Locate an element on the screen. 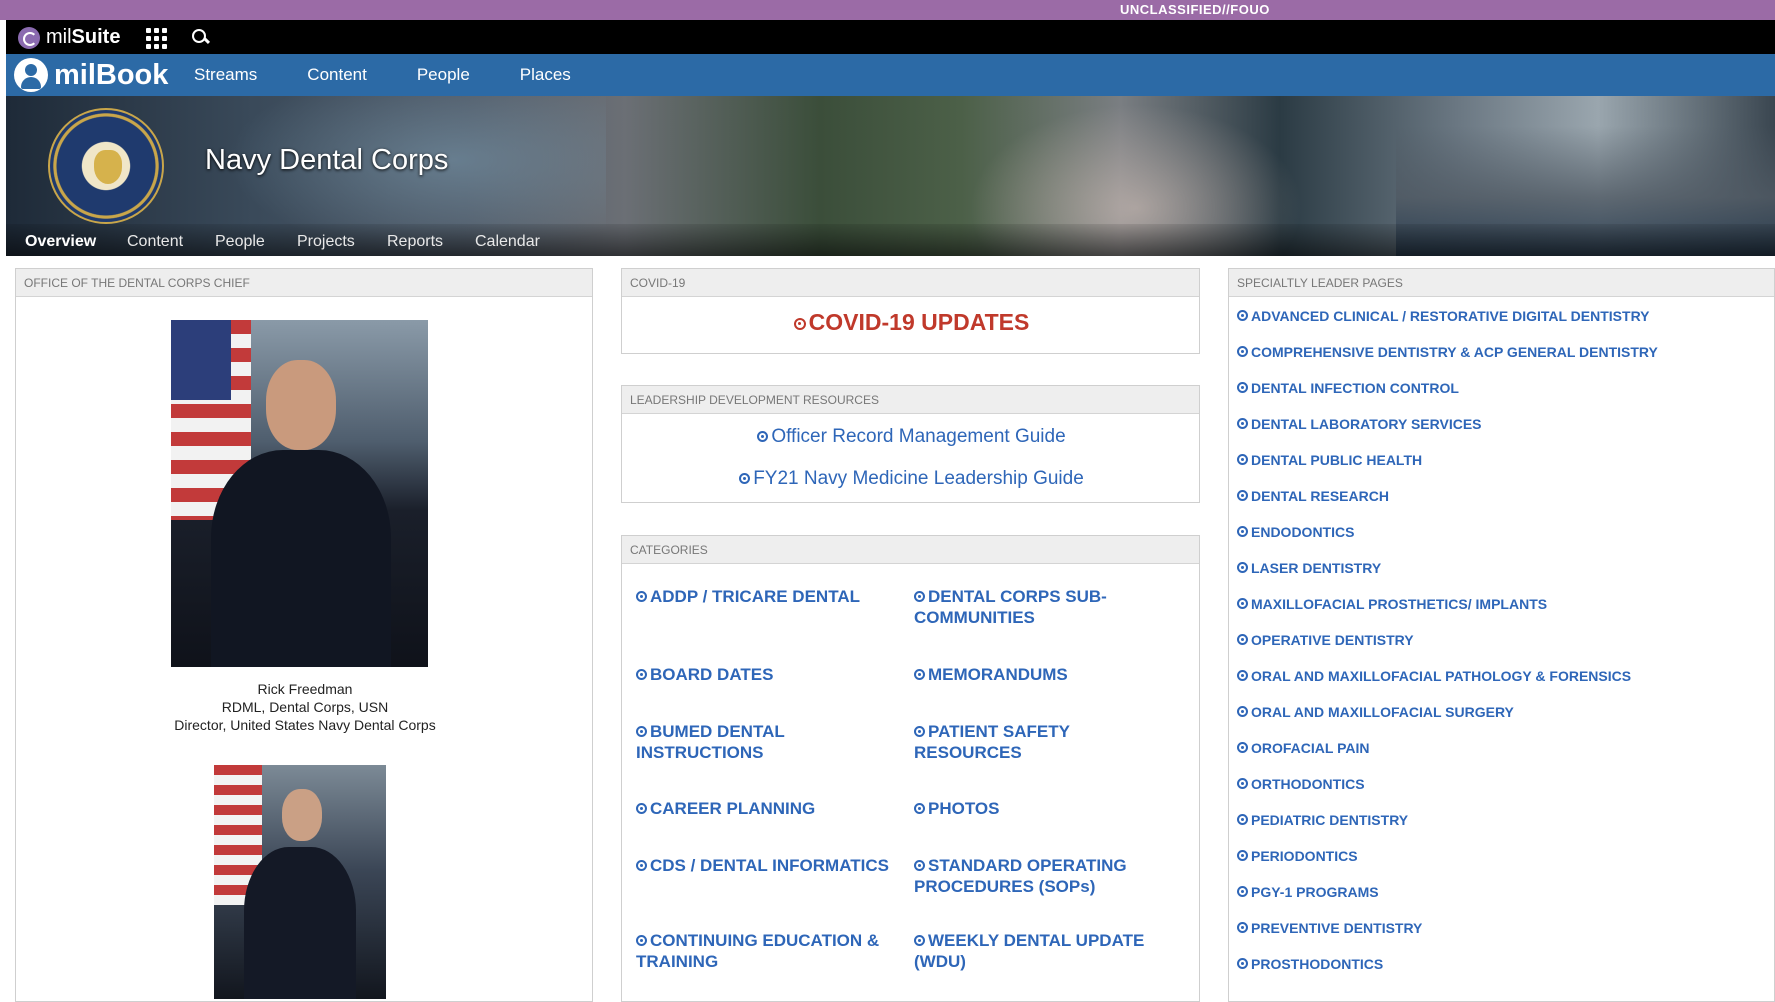  covid-updates-link: COVID-19 UPDATES is located at coordinates (911, 322).